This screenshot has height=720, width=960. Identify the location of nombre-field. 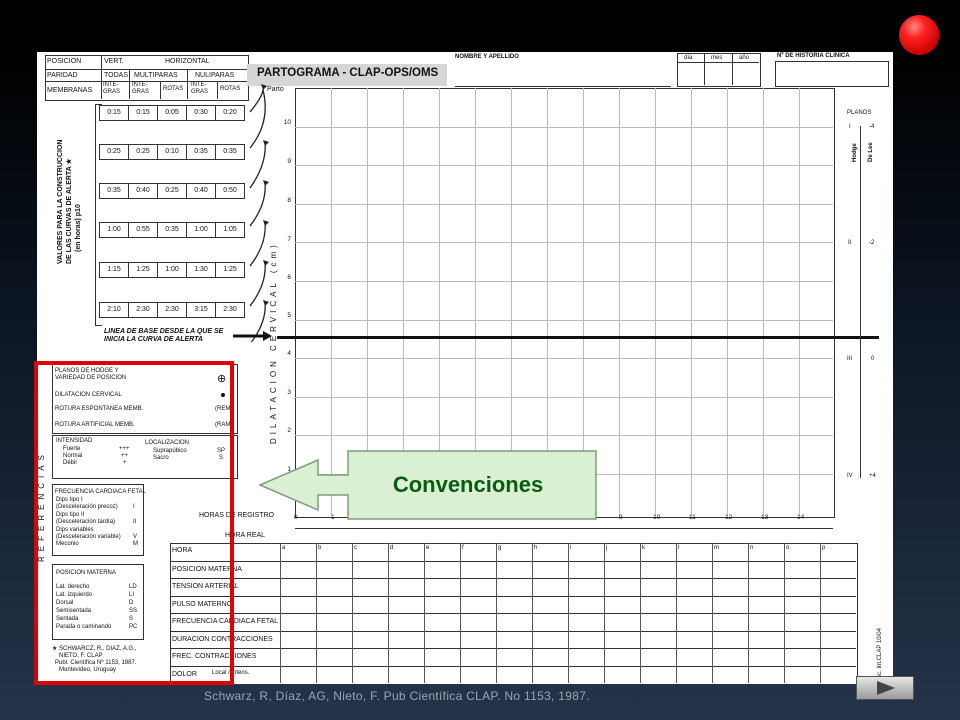
(563, 74).